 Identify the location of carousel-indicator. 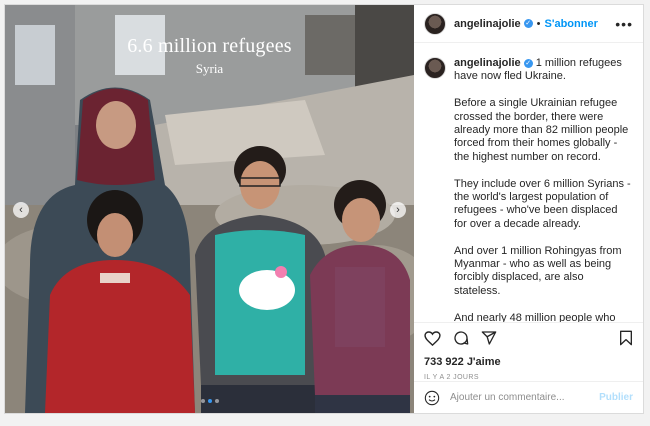
(209, 401).